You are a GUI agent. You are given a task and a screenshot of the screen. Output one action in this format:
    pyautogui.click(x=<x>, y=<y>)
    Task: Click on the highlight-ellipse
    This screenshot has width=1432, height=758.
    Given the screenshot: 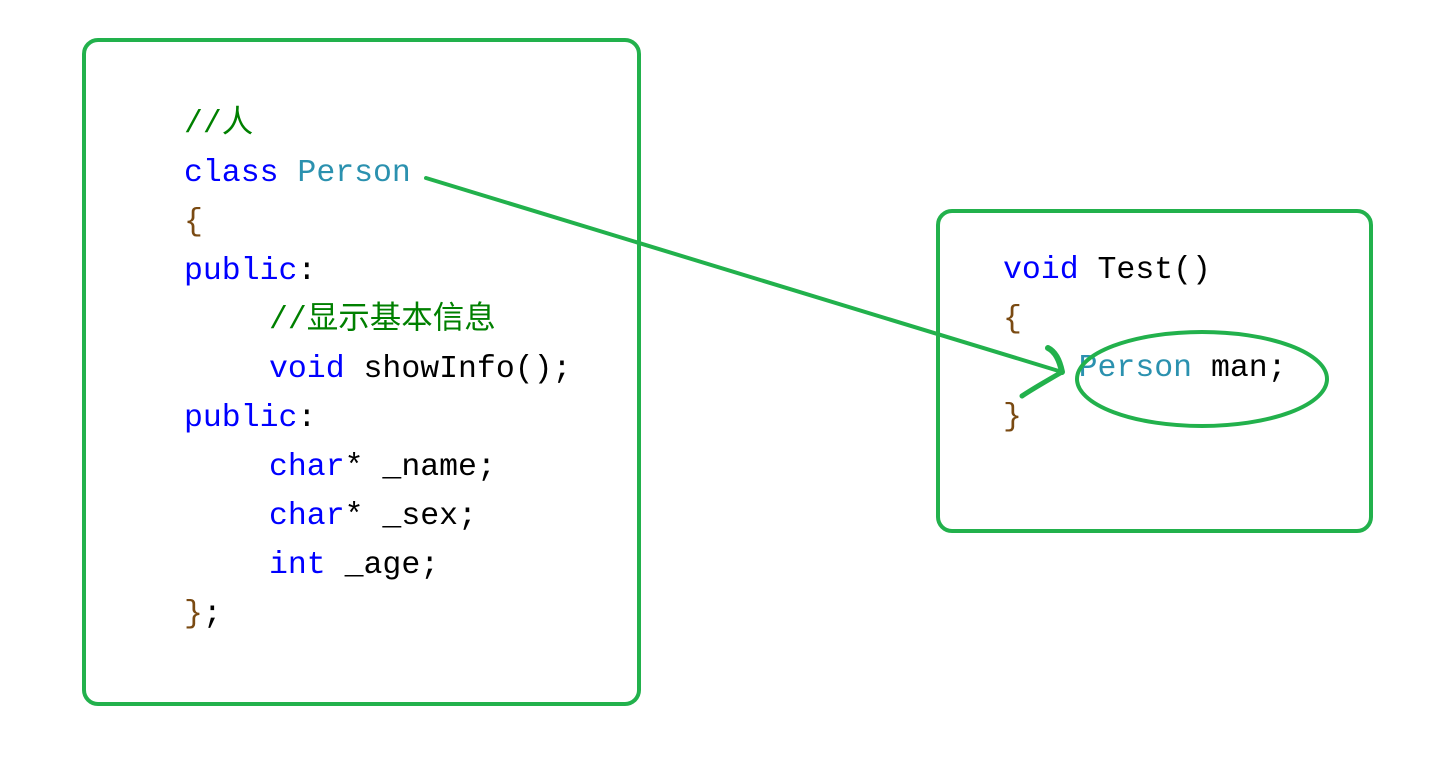 What is the action you would take?
    pyautogui.click(x=1202, y=379)
    